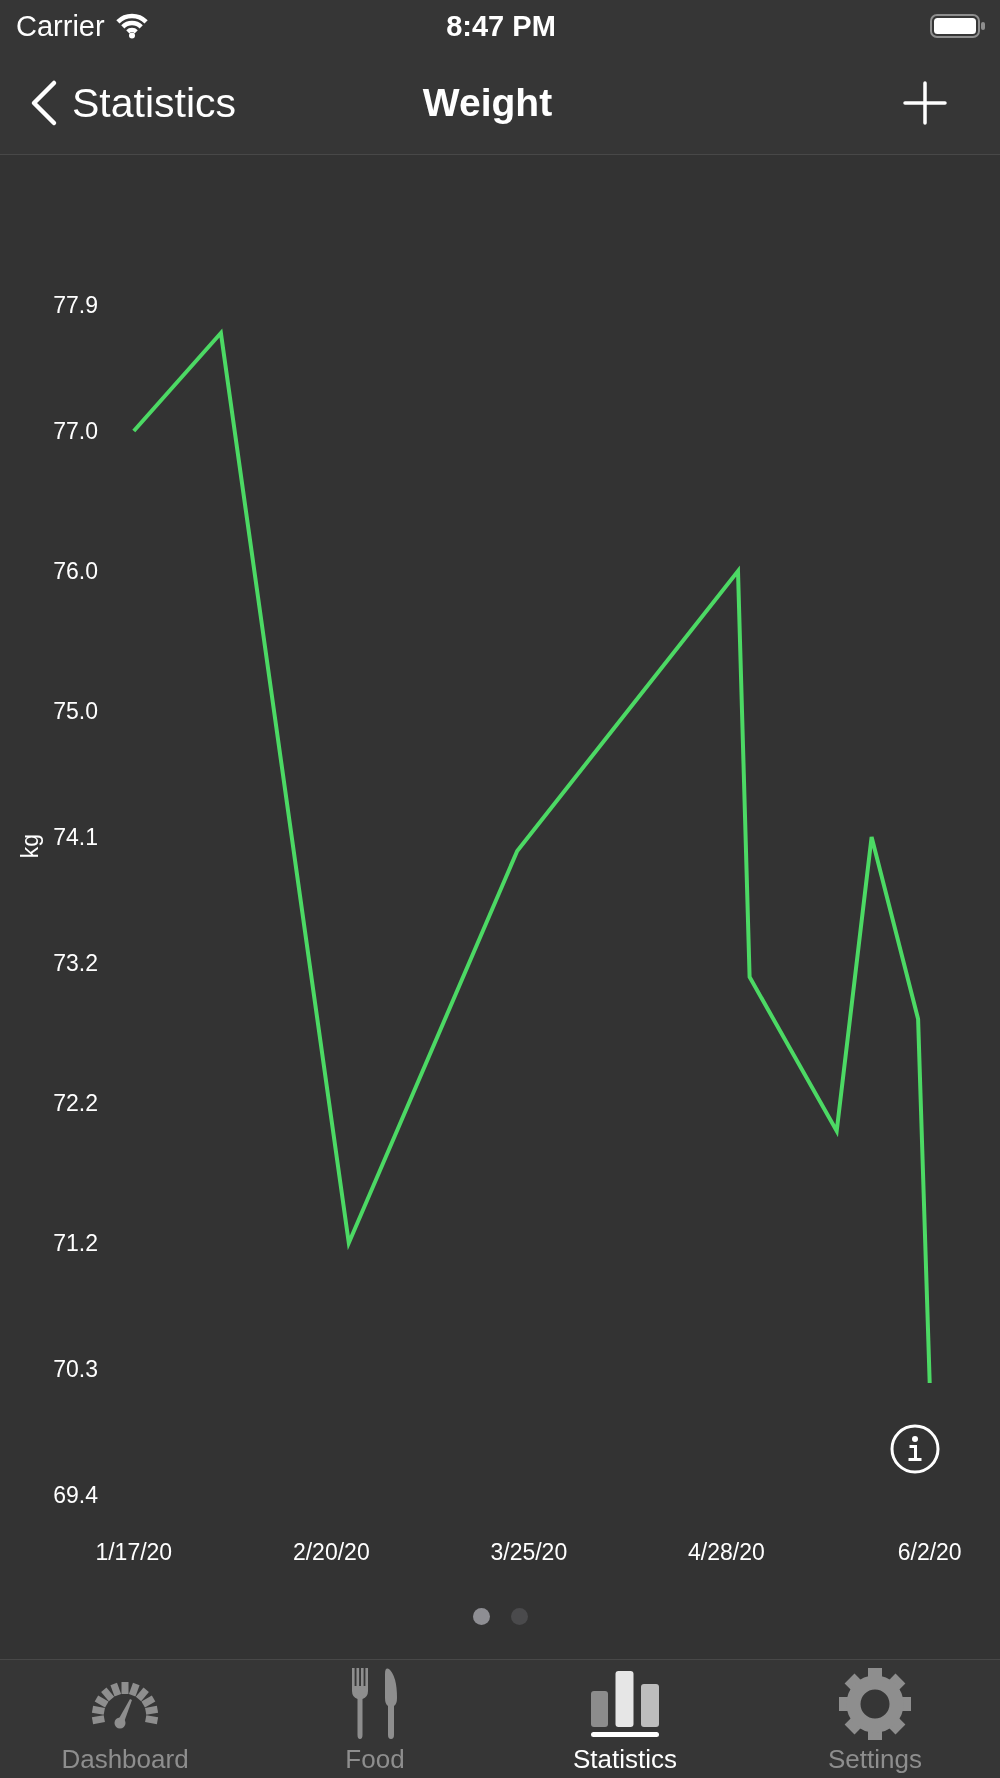 This screenshot has width=1000, height=1778. What do you see at coordinates (75, 711) in the screenshot?
I see `y-tick-label: 75.0` at bounding box center [75, 711].